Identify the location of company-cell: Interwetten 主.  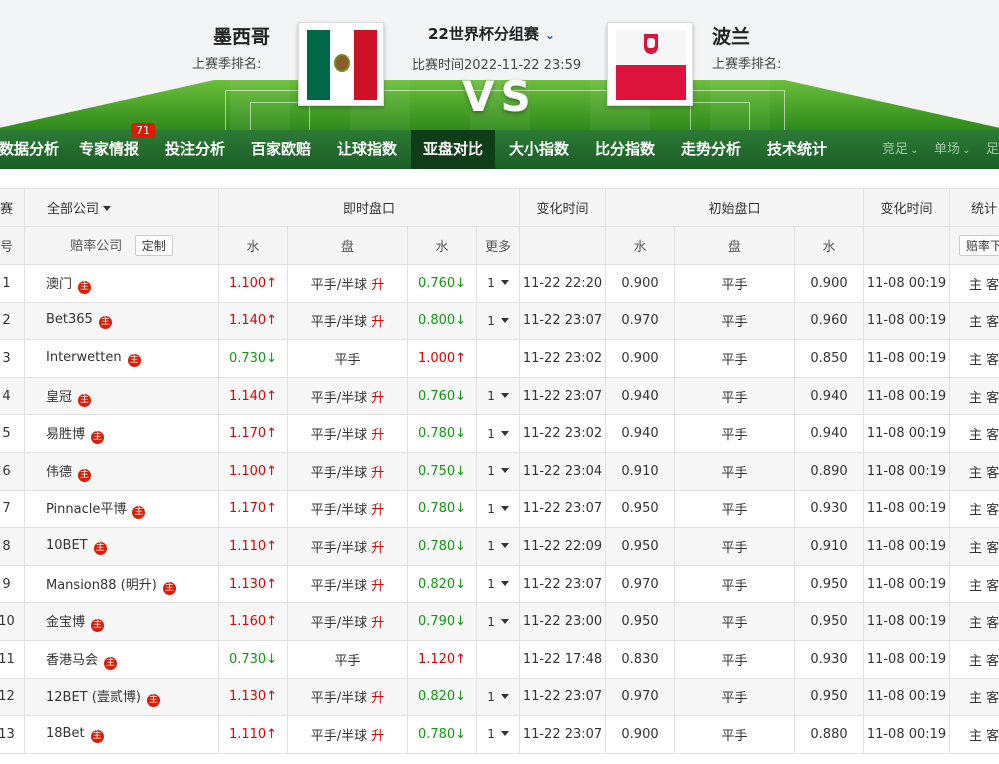
(121, 358).